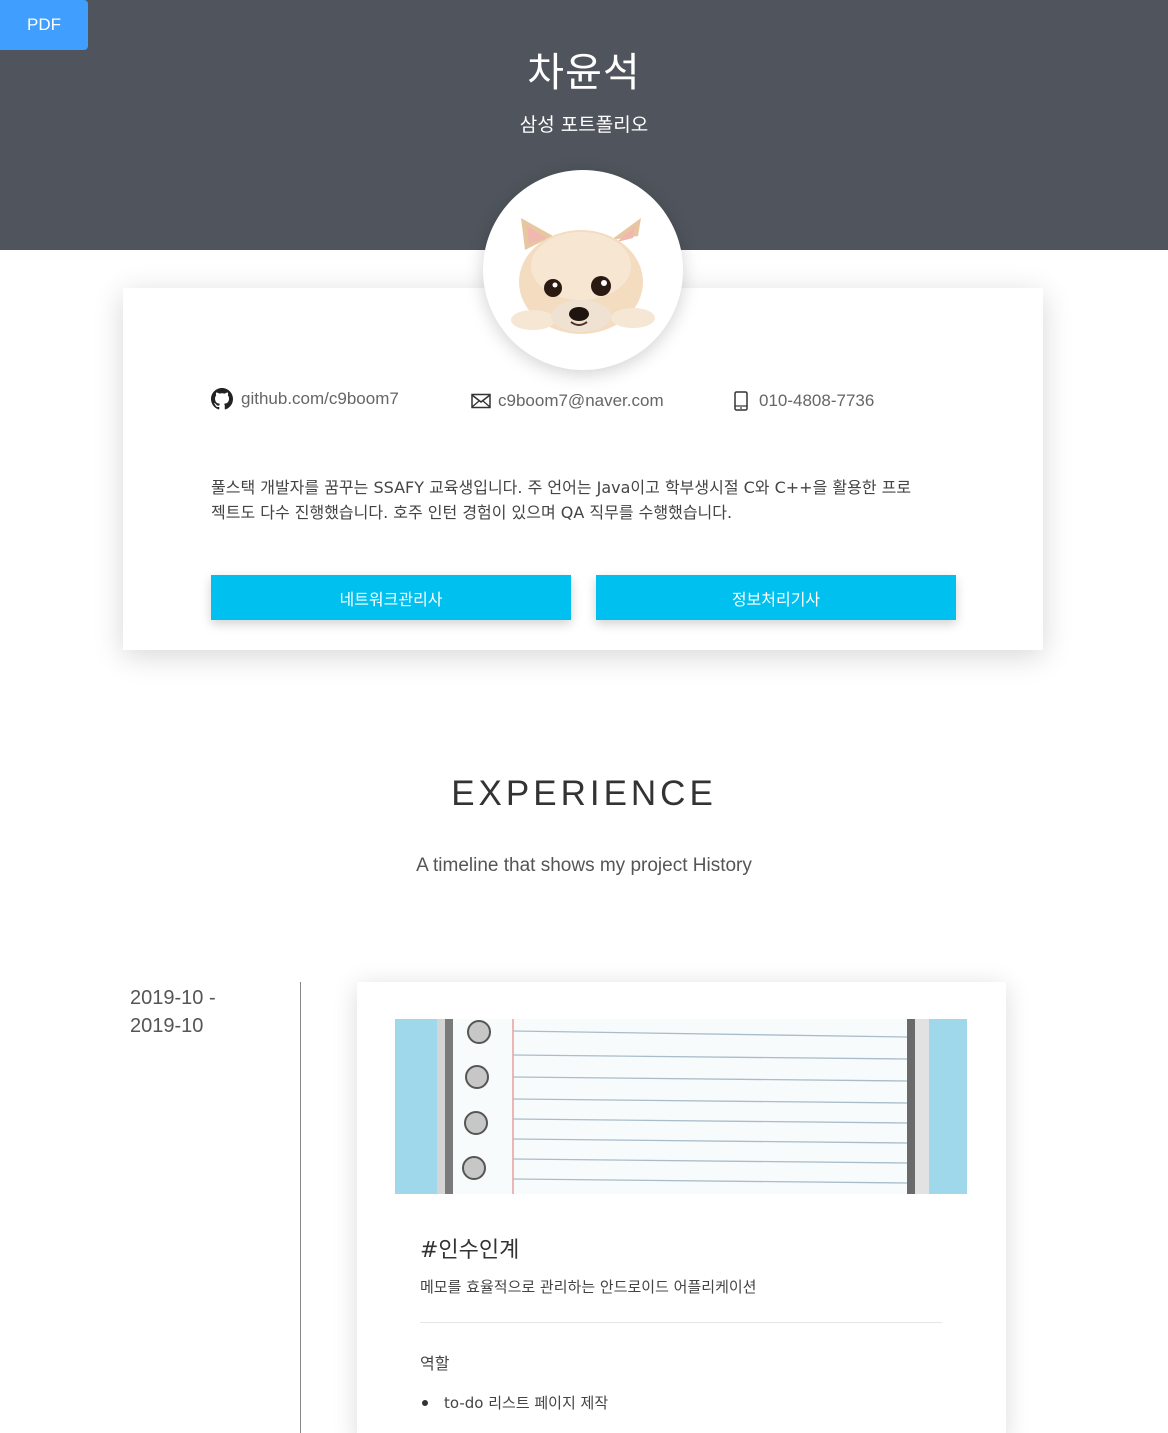  What do you see at coordinates (167, 1026) in the screenshot?
I see `timeline-date-end: 2019-10` at bounding box center [167, 1026].